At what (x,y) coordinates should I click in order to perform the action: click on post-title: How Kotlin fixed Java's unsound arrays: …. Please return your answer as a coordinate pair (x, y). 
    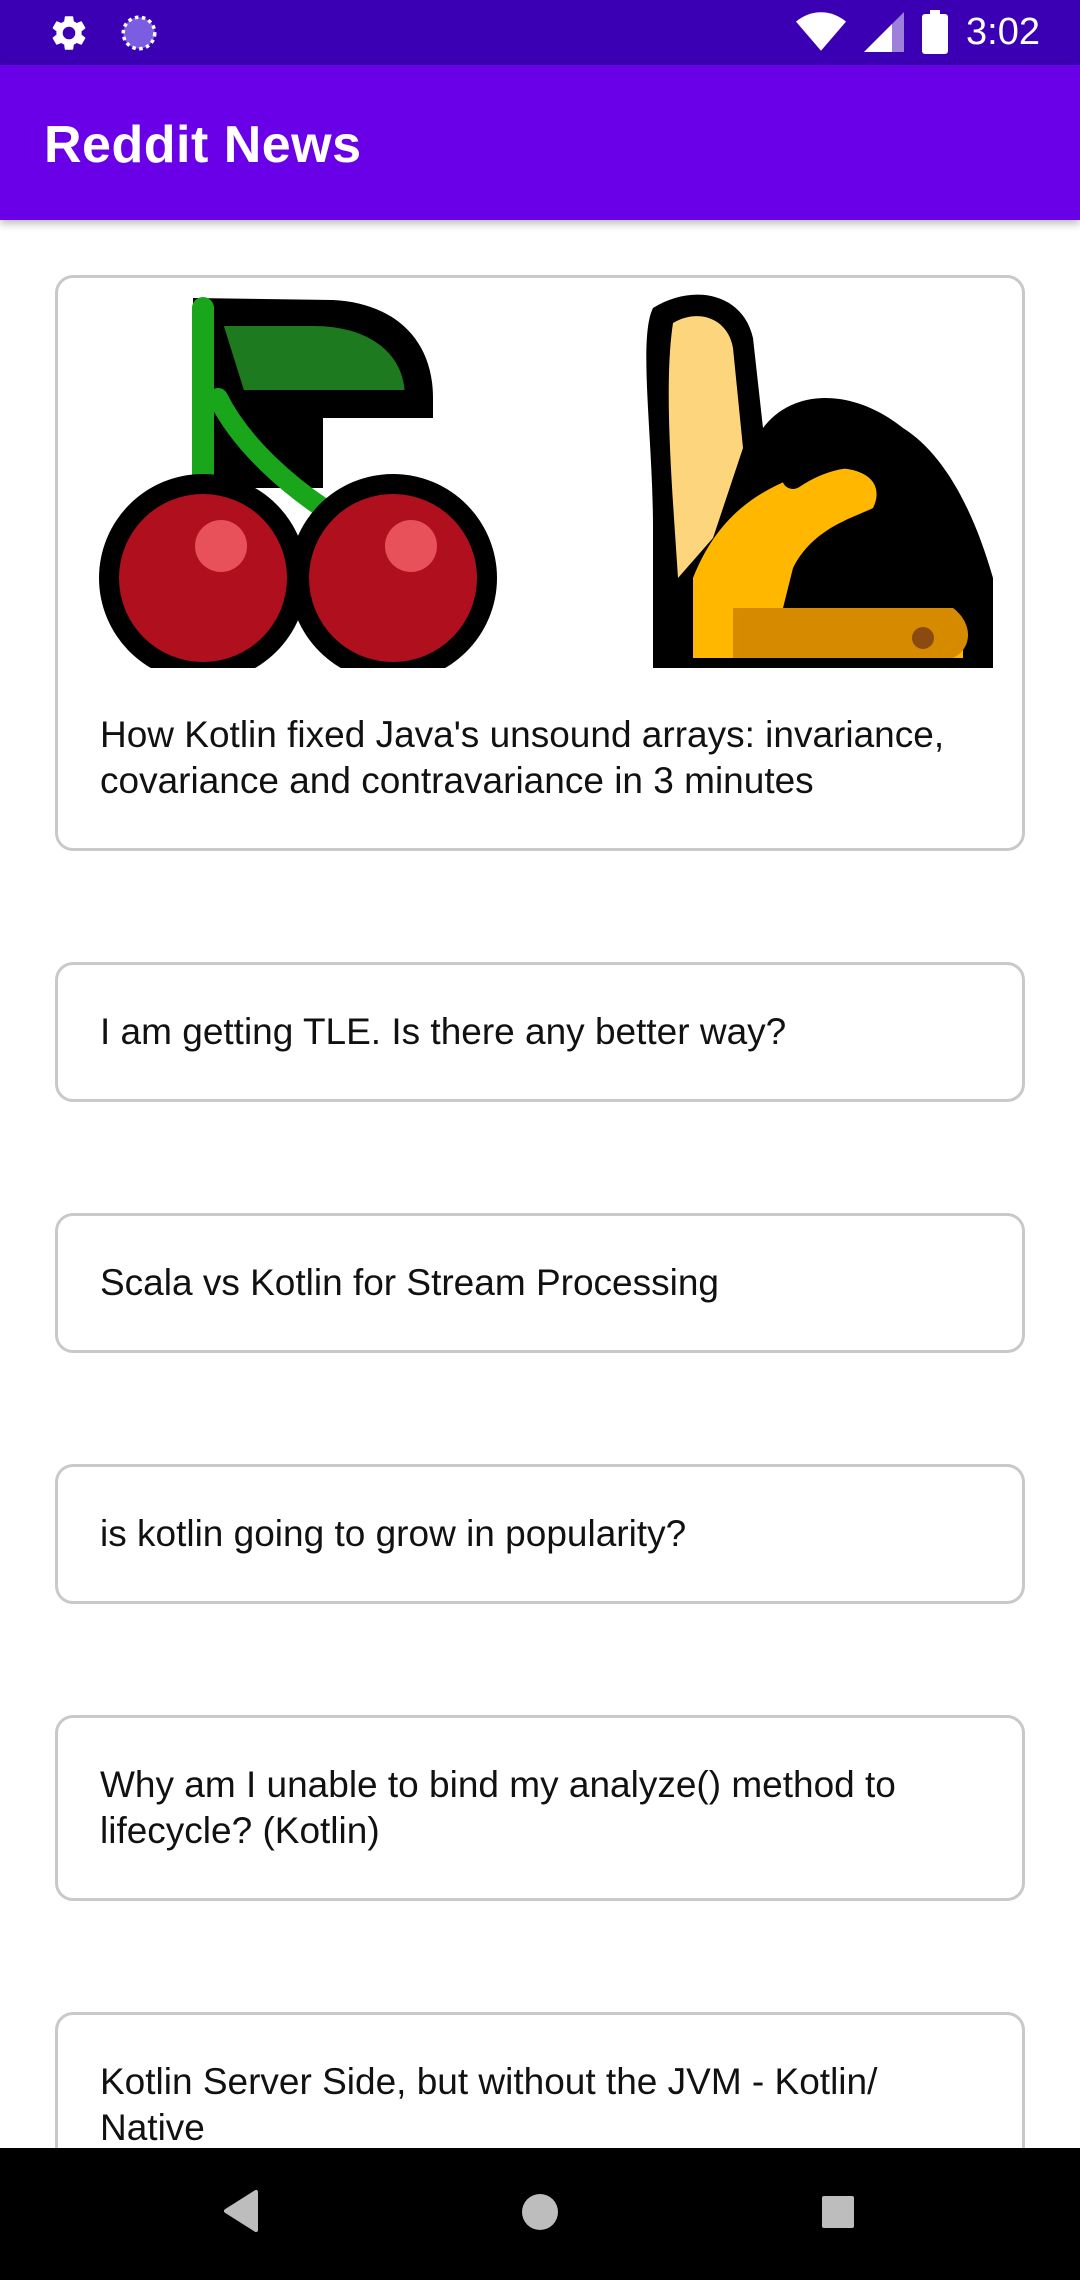
    Looking at the image, I should click on (522, 757).